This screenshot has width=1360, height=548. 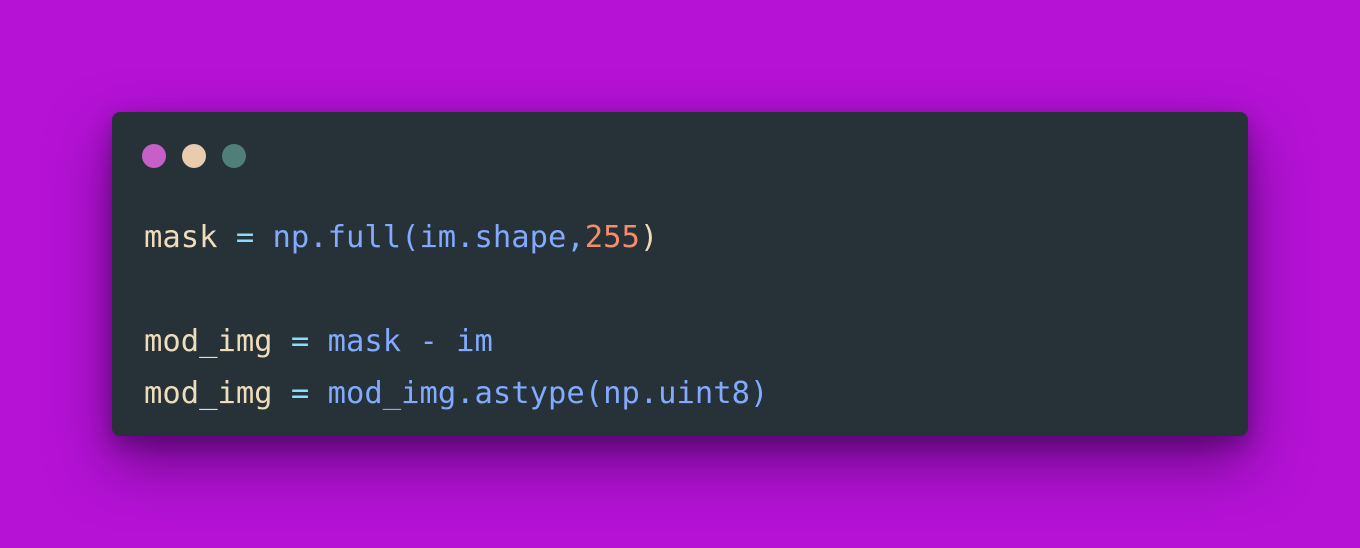 I want to click on code-line-1: mask = np.full(im.shape,255), so click(x=456, y=238).